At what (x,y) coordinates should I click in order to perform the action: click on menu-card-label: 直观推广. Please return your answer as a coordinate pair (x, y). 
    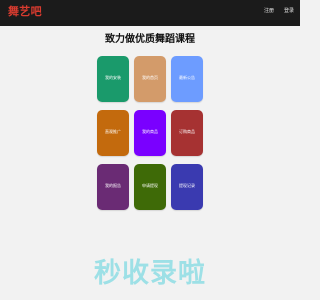
    Looking at the image, I should click on (113, 131).